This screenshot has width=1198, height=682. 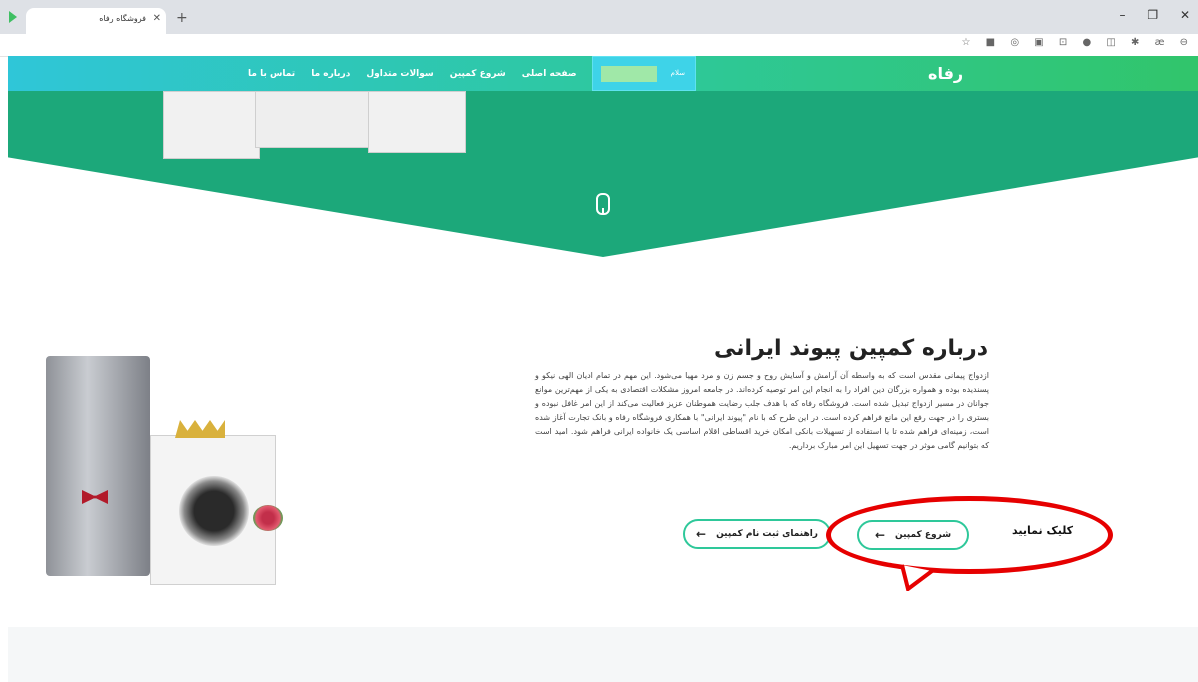 What do you see at coordinates (316, 119) in the screenshot?
I see `hero-vacuum` at bounding box center [316, 119].